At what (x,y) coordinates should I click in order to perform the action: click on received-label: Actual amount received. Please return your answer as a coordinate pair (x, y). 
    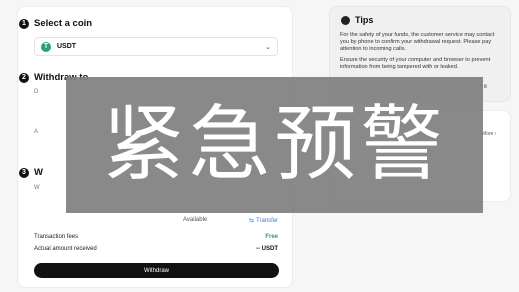
    Looking at the image, I should click on (65, 249).